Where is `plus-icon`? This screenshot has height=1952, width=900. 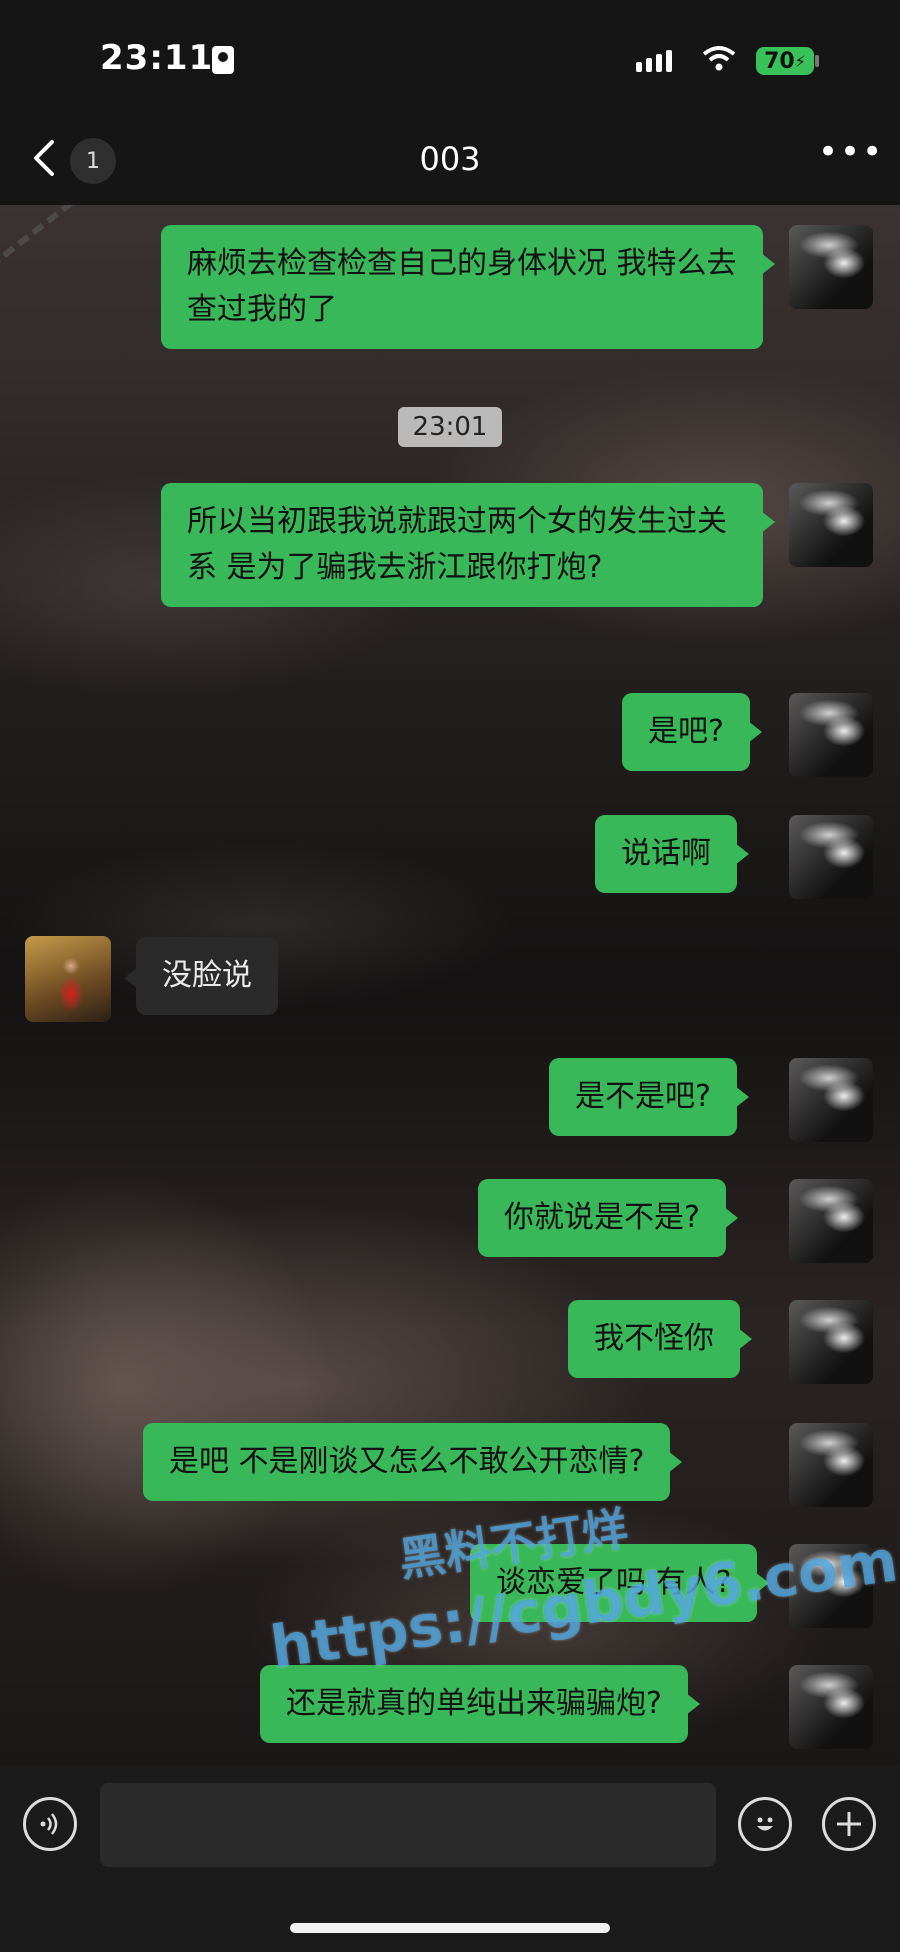 plus-icon is located at coordinates (849, 1824).